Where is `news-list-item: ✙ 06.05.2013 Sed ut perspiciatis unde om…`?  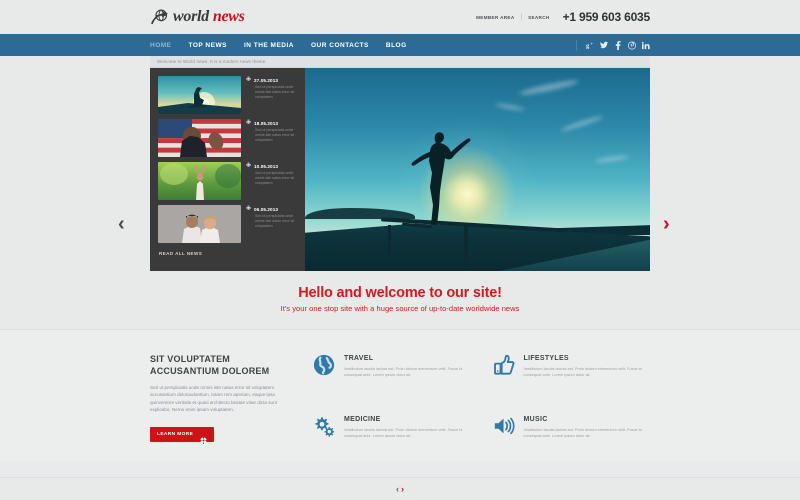
news-list-item: ✙ 06.05.2013 Sed ut perspiciatis unde om… is located at coordinates (228, 224).